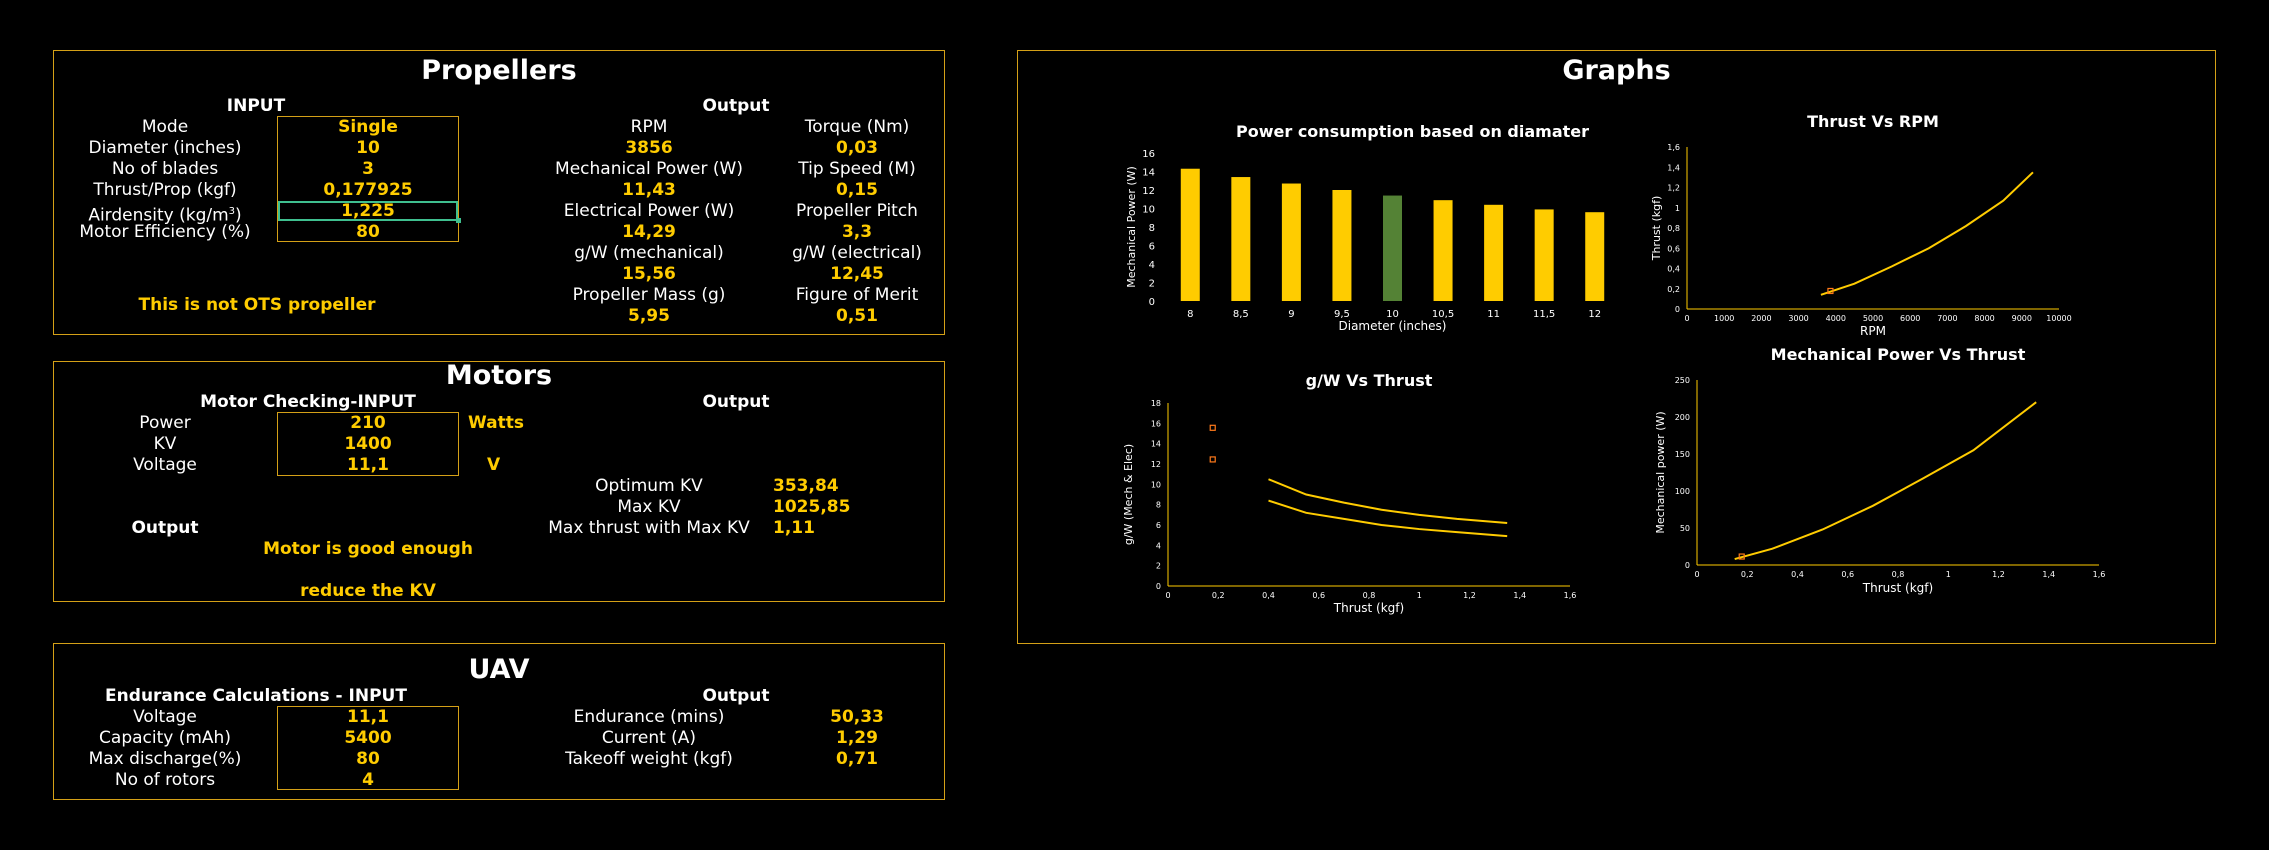  What do you see at coordinates (368, 211) in the screenshot?
I see `airdensity-value: 1,225` at bounding box center [368, 211].